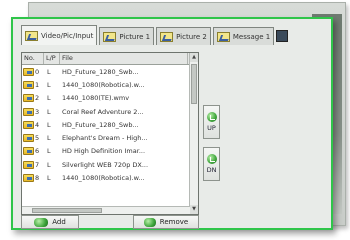  Describe the element at coordinates (282, 36) in the screenshot. I see `tab-more-icon` at that location.